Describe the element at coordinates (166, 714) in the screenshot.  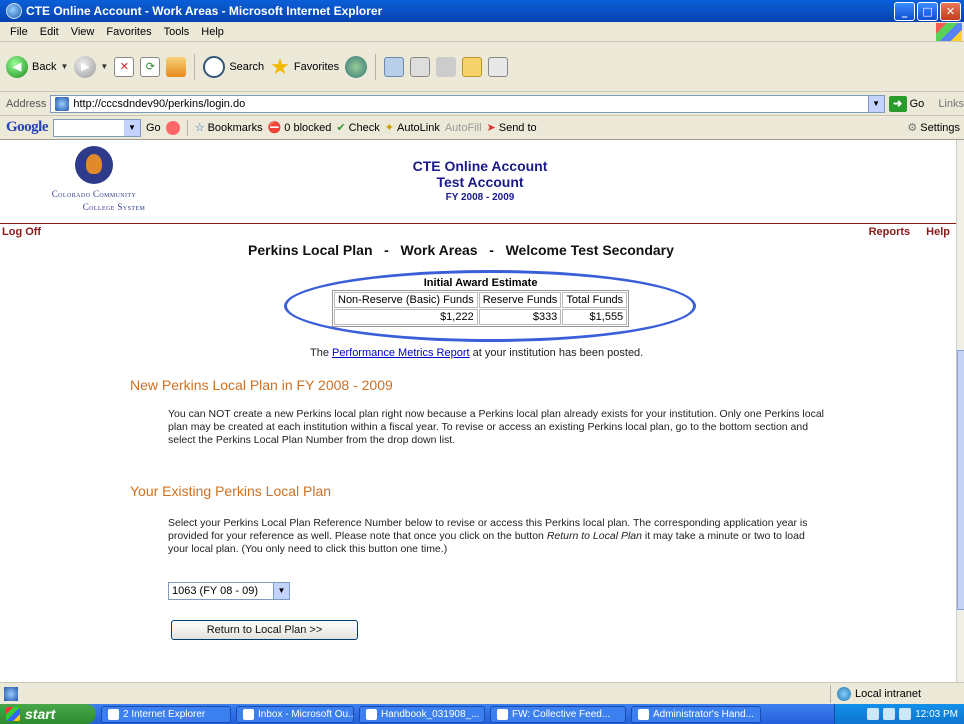
I see `taskbar-item-ie: 2 Internet Explorer` at that location.